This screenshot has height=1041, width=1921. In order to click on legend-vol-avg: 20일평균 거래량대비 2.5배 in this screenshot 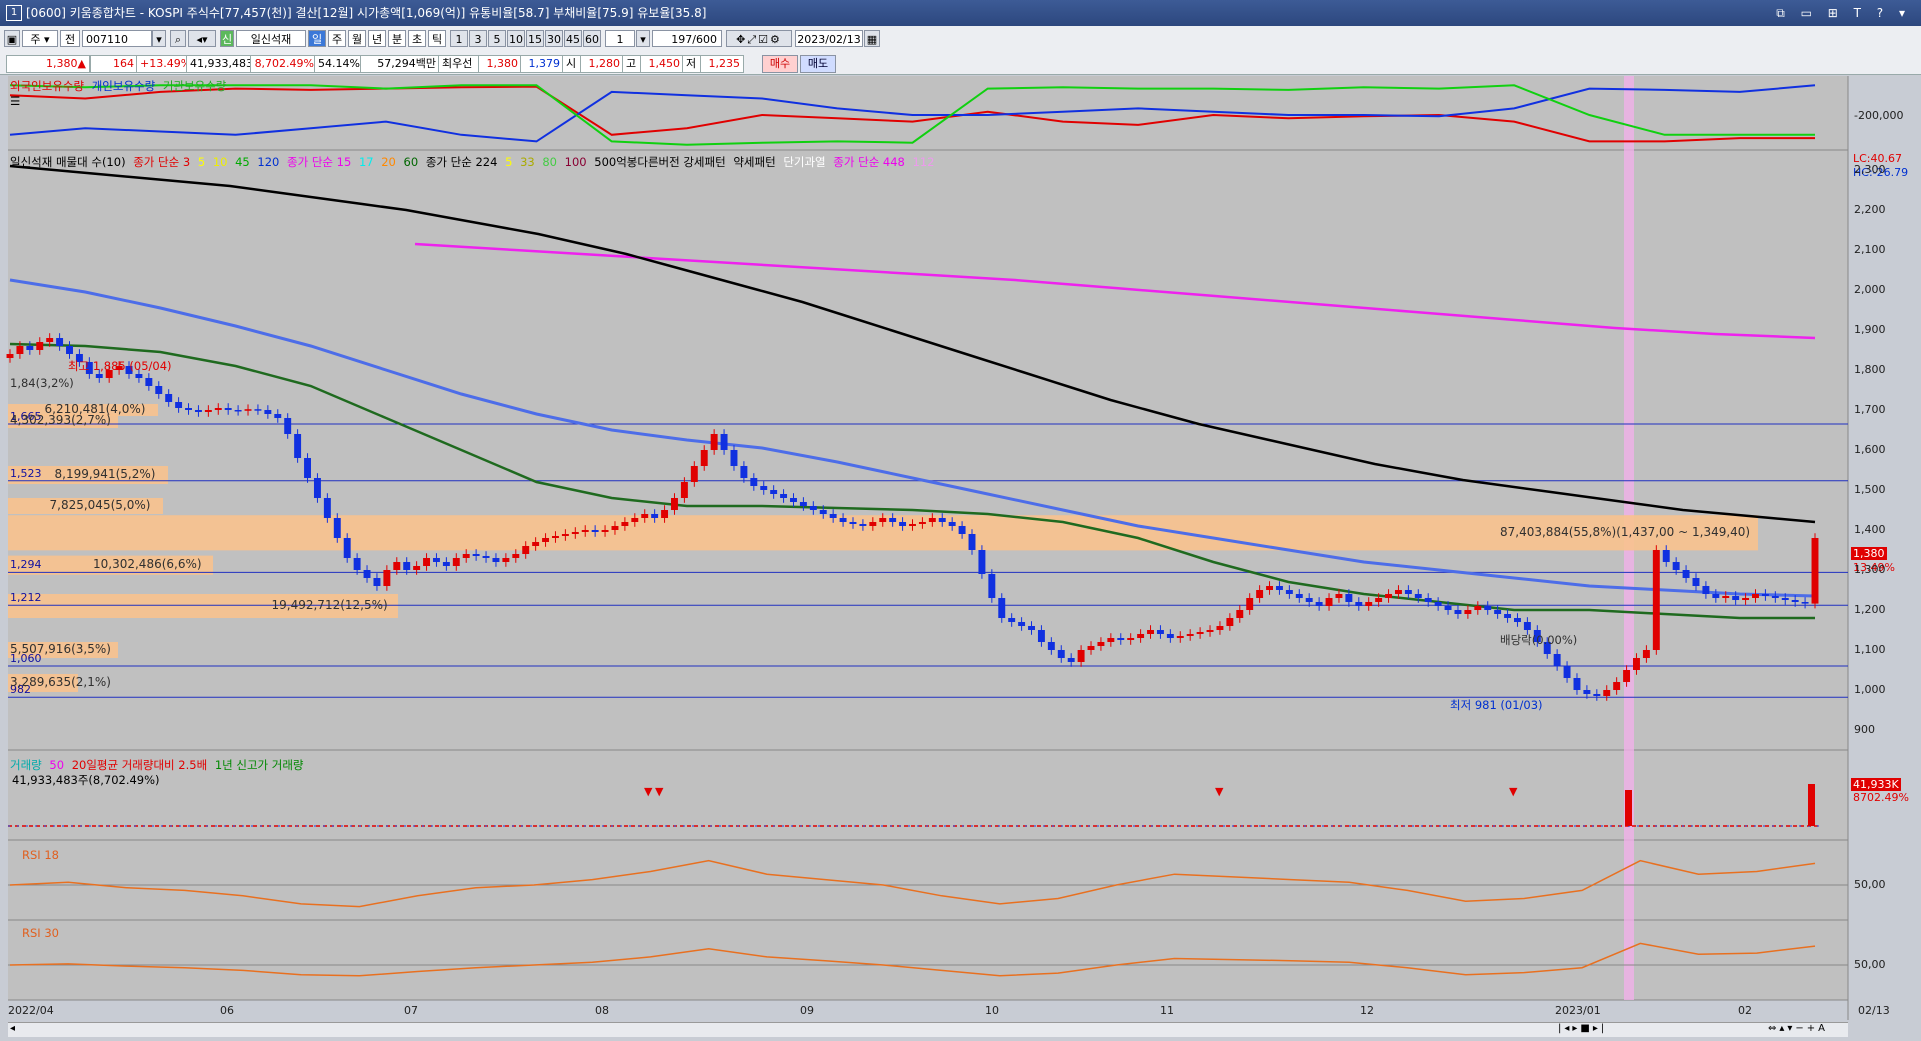, I will do `click(139, 765)`.